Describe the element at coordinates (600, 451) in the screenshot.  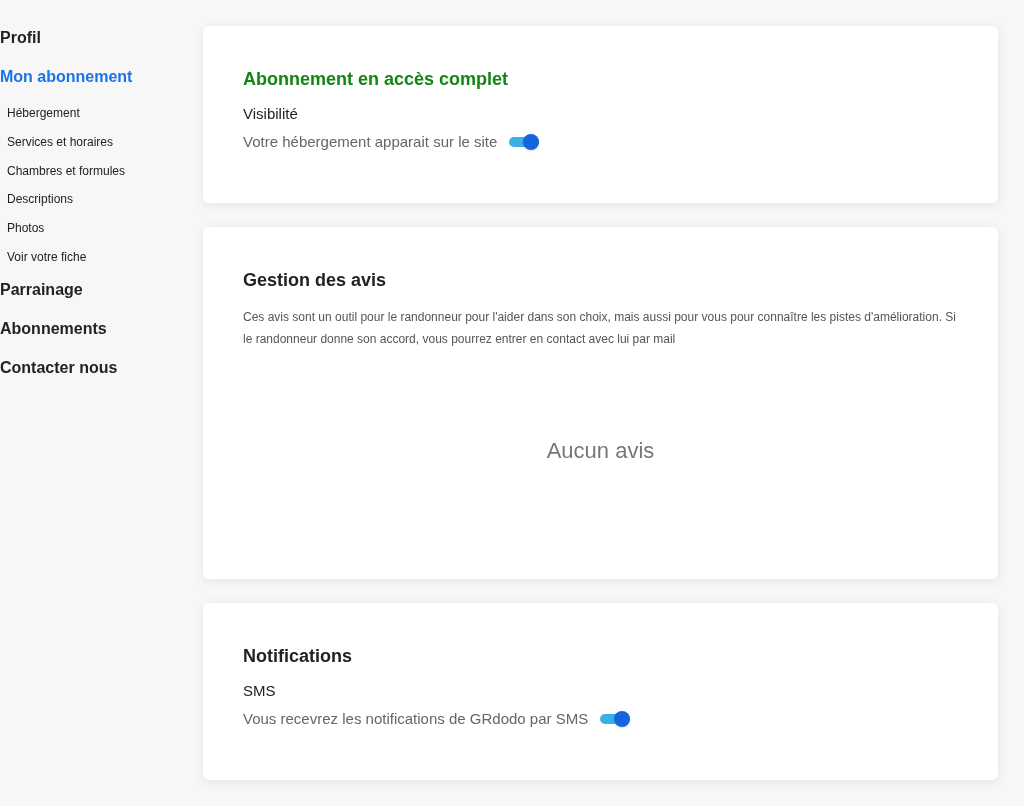
I see `empty-message: Aucun avis` at that location.